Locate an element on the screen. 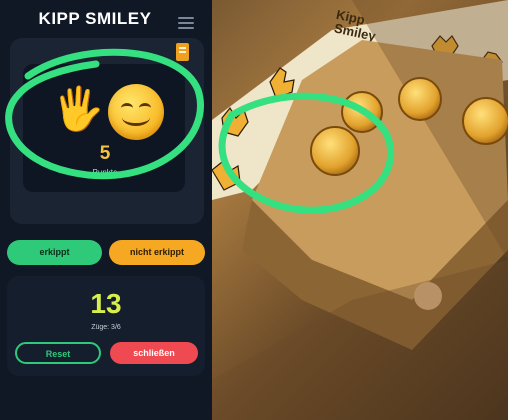 Image resolution: width=508 pixels, height=420 pixels. tipped-button: erkippt is located at coordinates (54, 252).